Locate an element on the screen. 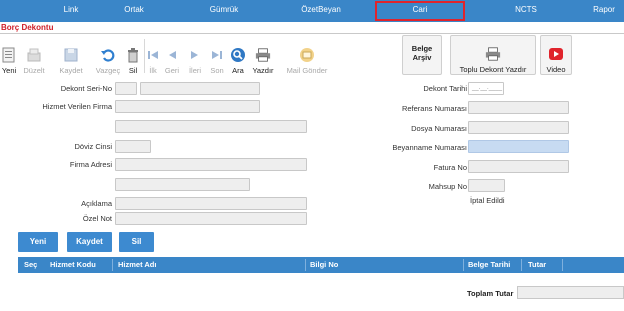  vazgec-button: Vazgeç is located at coordinates (108, 55).